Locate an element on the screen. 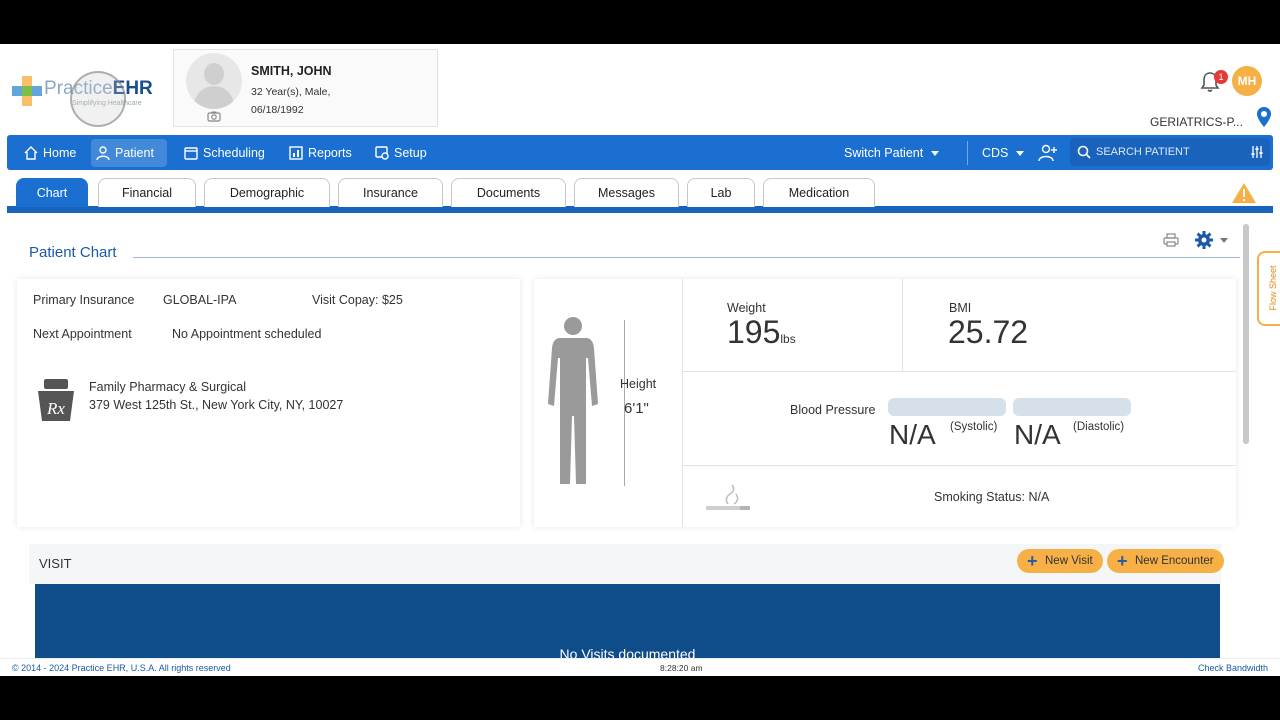  search-icon is located at coordinates (1084, 152).